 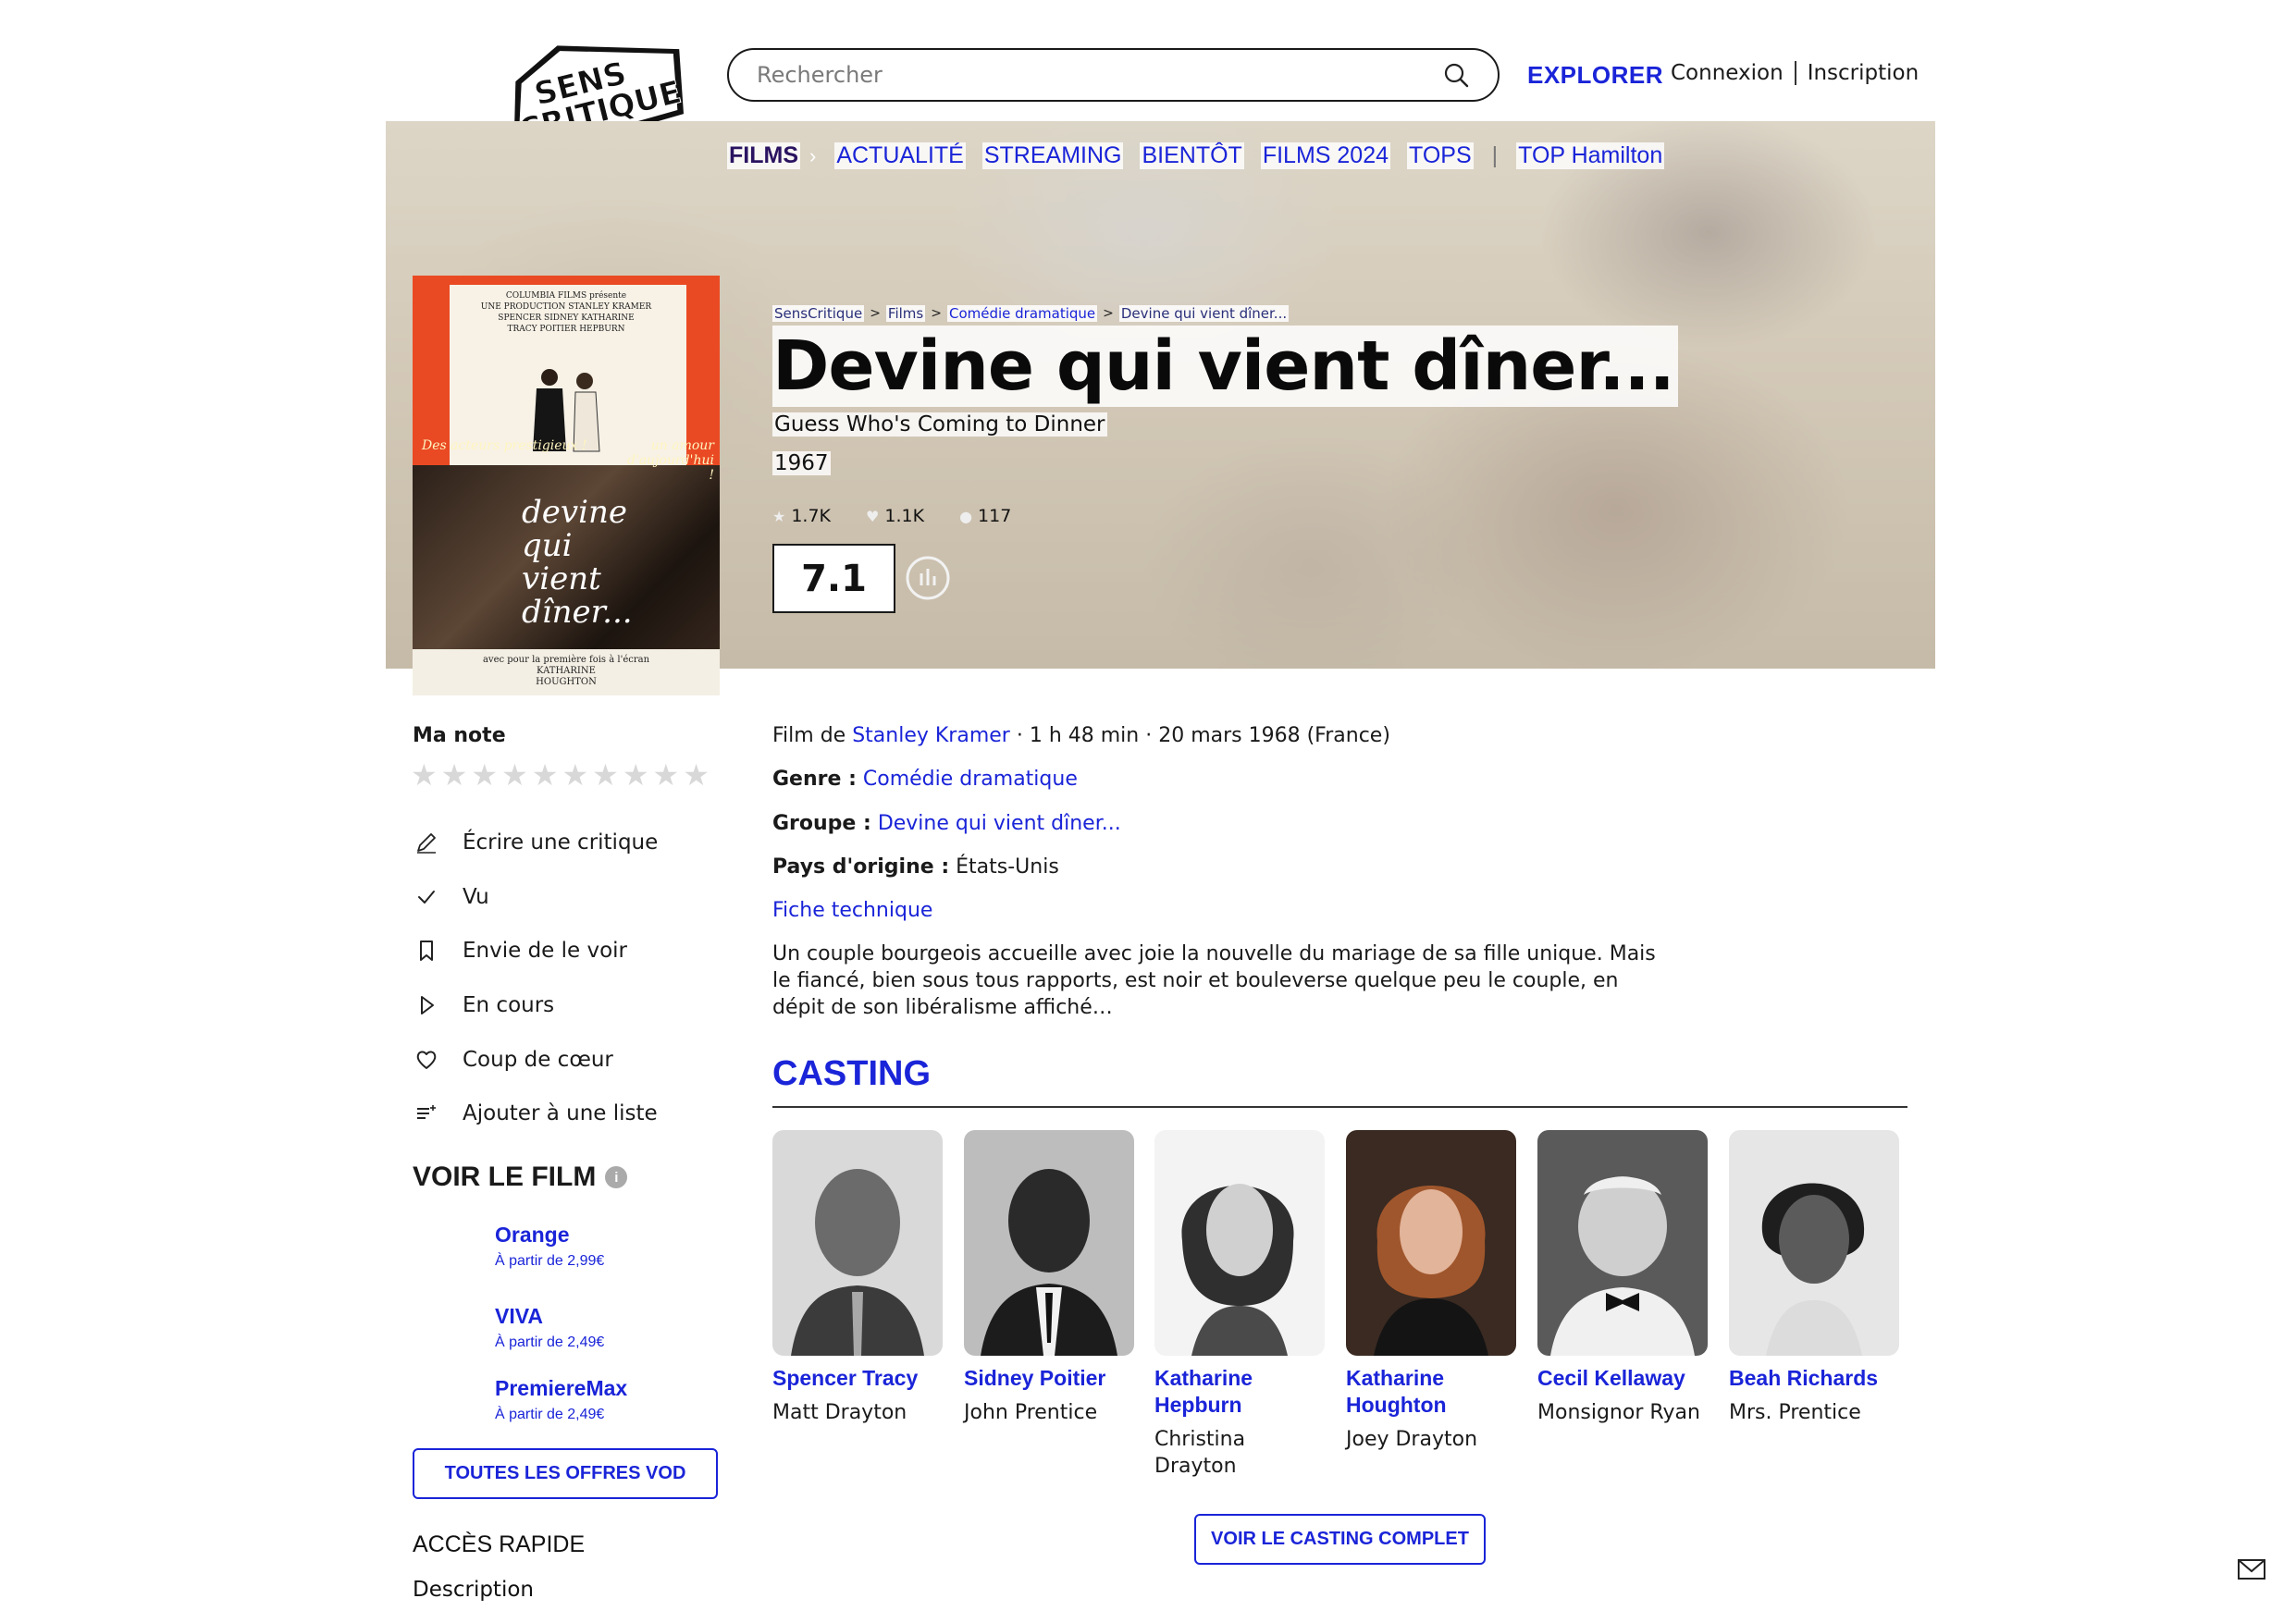 I want to click on actor-name: Katharine Houghton, so click(x=1431, y=1392).